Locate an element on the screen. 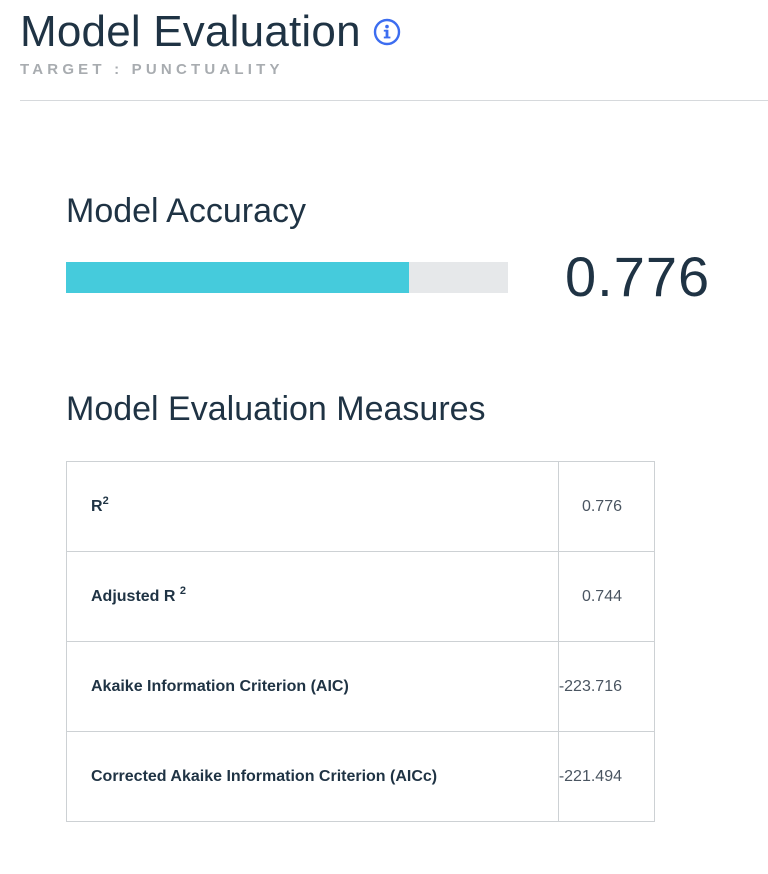 The height and width of the screenshot is (874, 768). measure-value: -223.716 is located at coordinates (606, 686).